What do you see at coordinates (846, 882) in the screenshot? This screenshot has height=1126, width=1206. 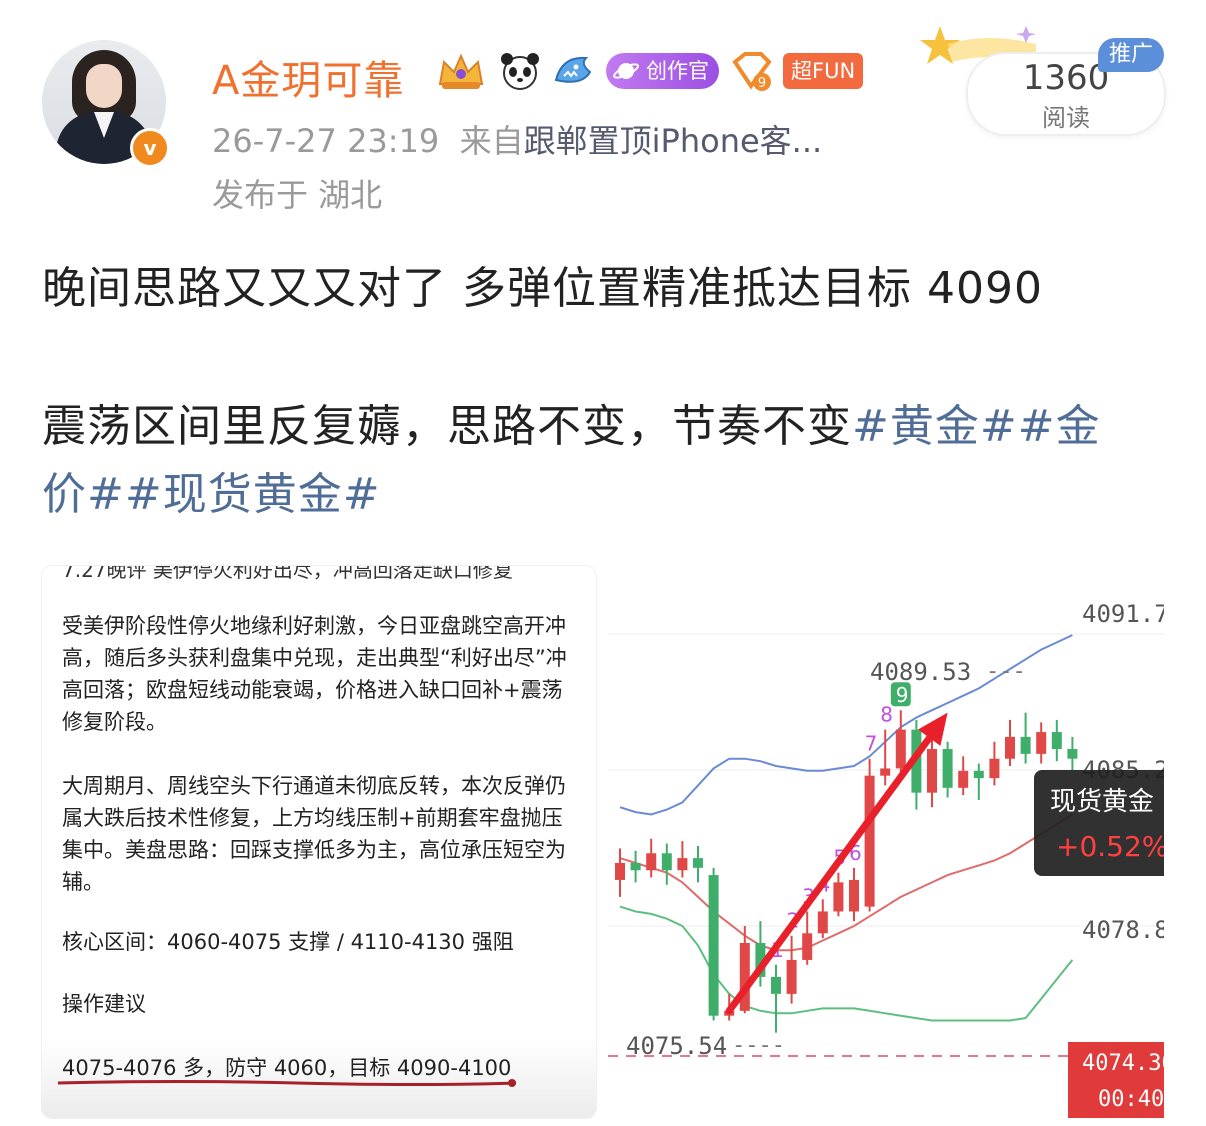 I see `middle-band-line` at bounding box center [846, 882].